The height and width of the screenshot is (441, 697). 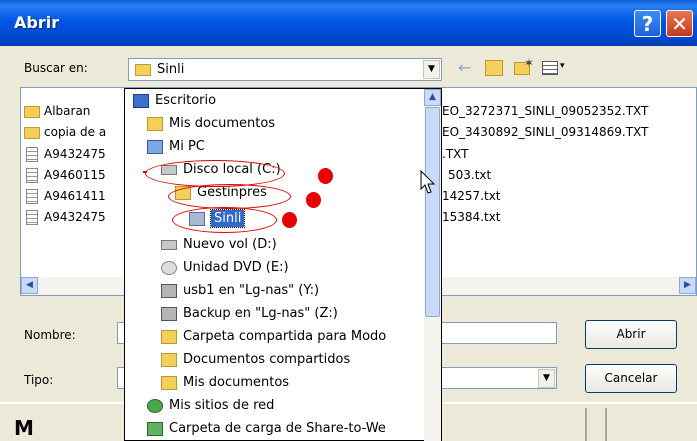 What do you see at coordinates (631, 378) in the screenshot?
I see `cancel-button: Cancelar` at bounding box center [631, 378].